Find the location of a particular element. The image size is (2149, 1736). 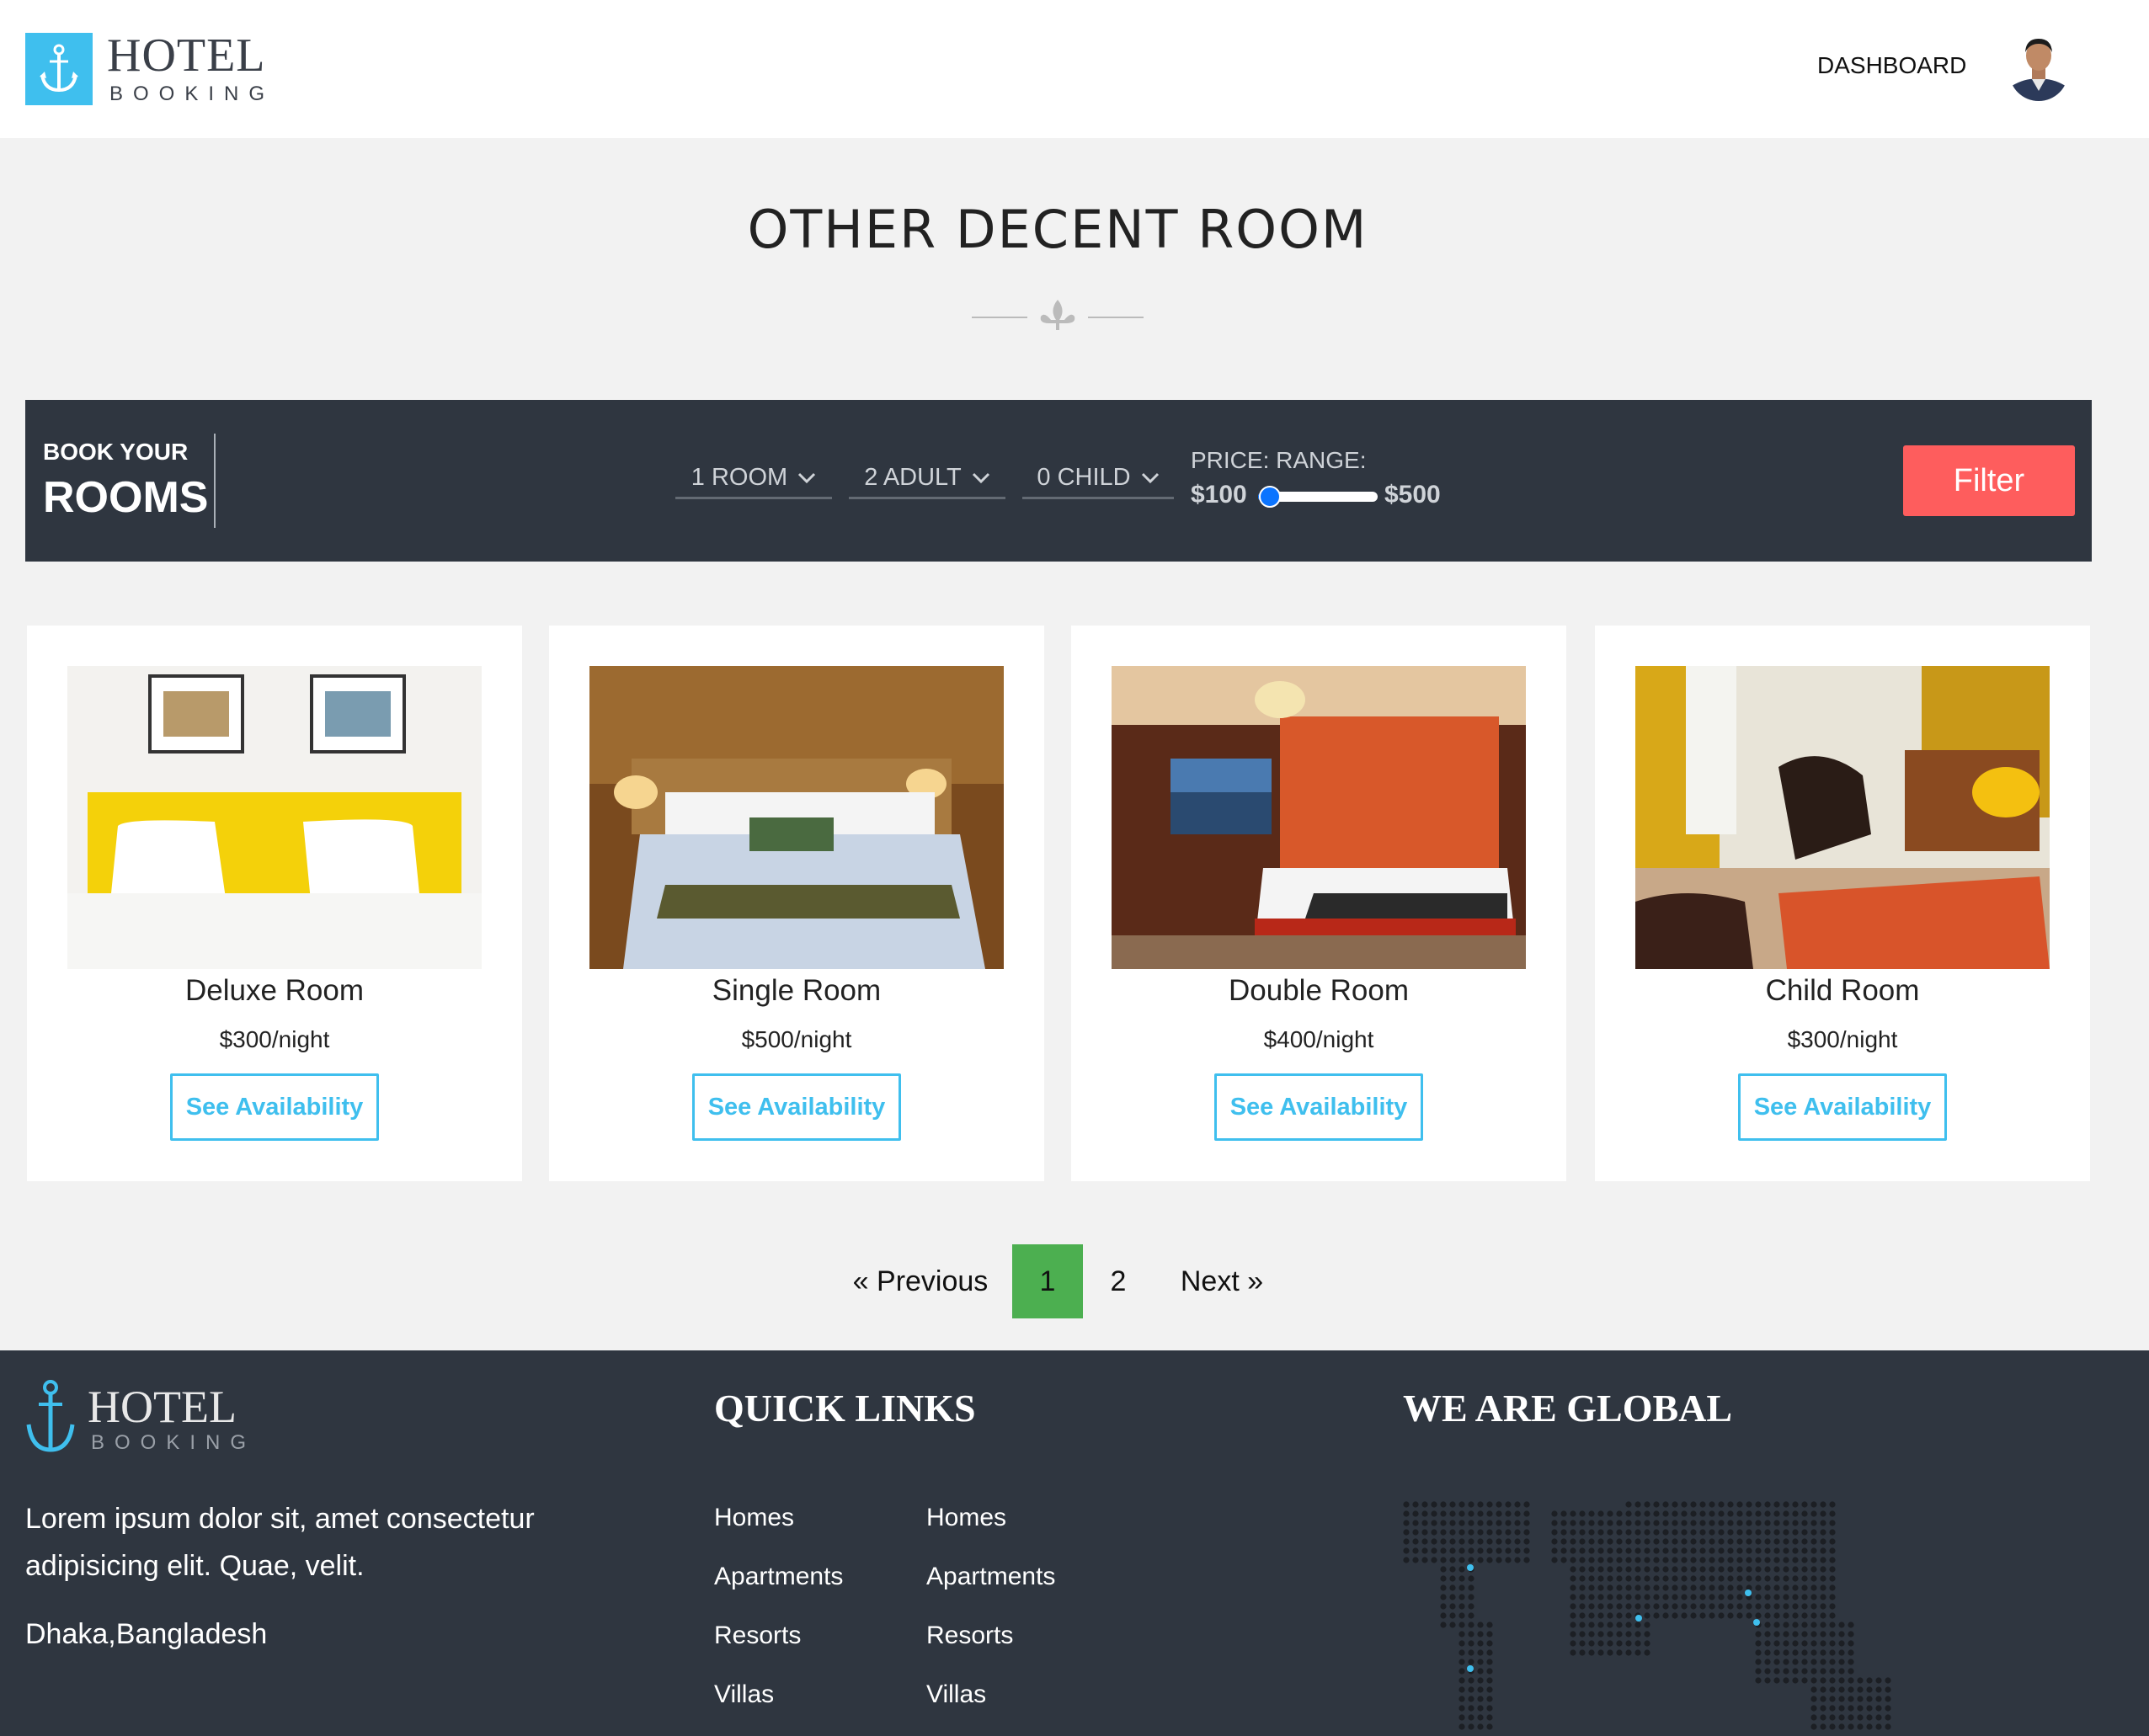

pagination-page-2: 2 is located at coordinates (1118, 1281).